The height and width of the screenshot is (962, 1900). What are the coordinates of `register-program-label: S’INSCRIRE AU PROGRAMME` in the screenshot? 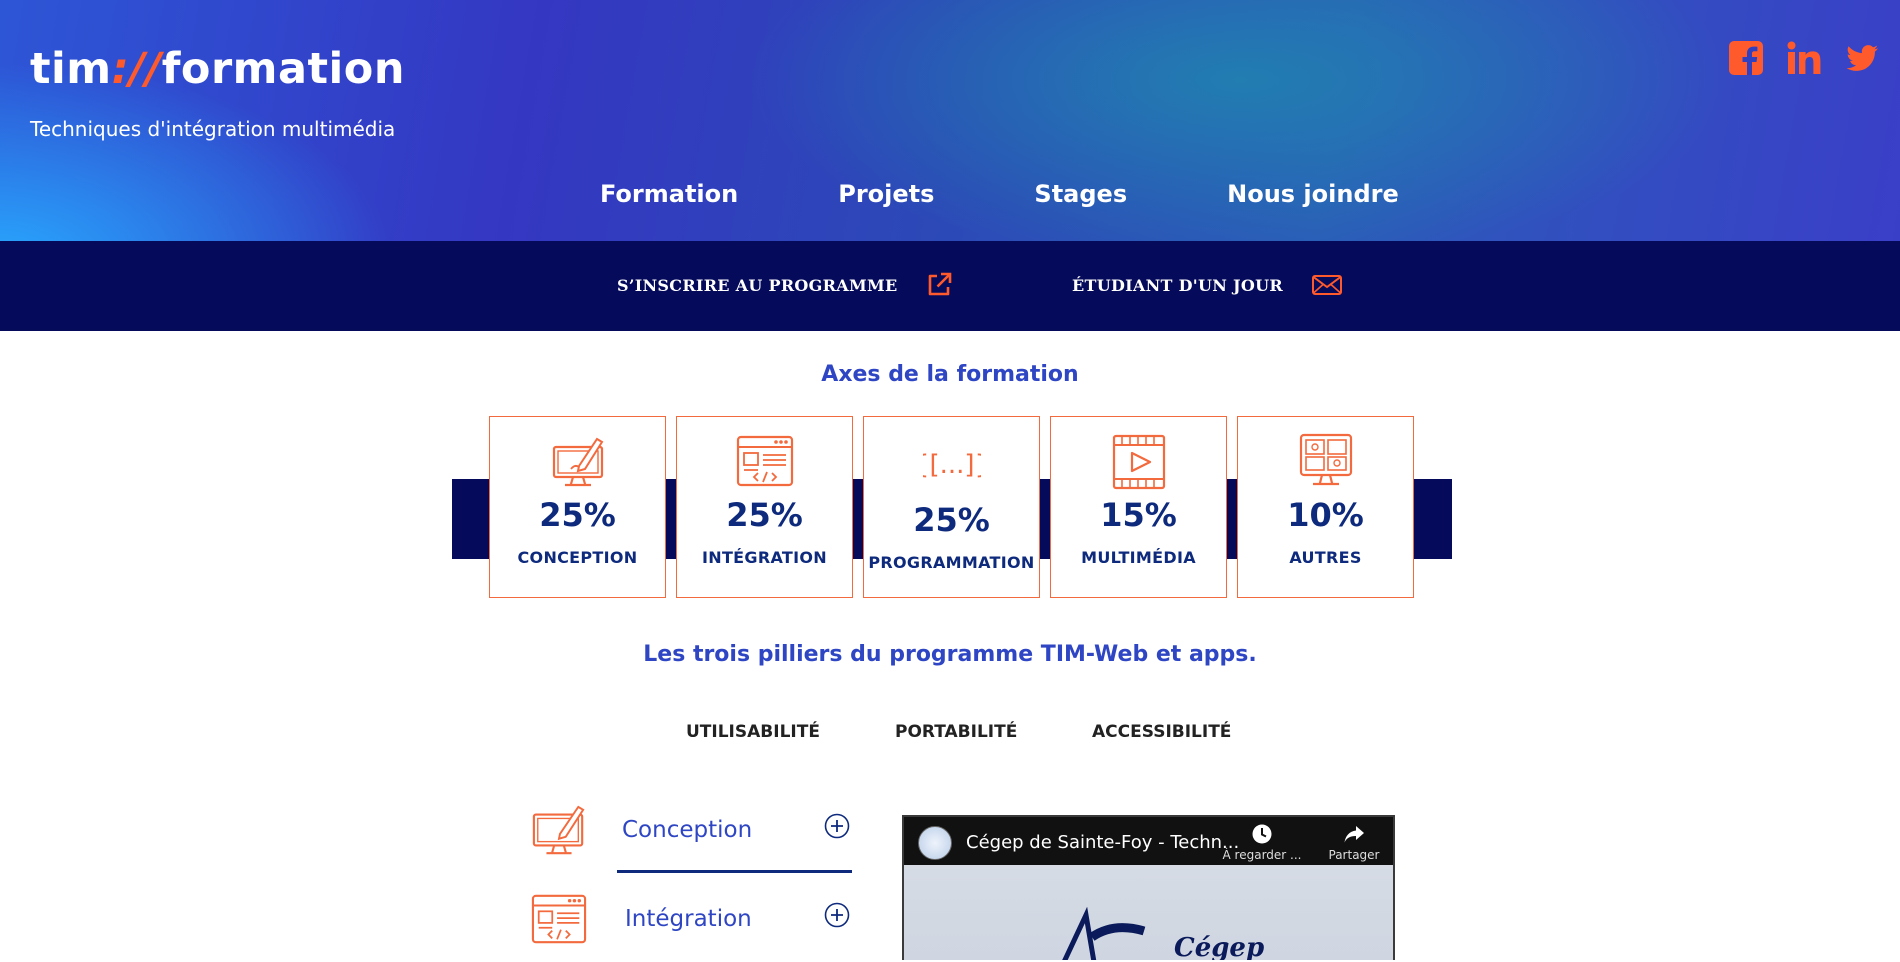 It's located at (757, 285).